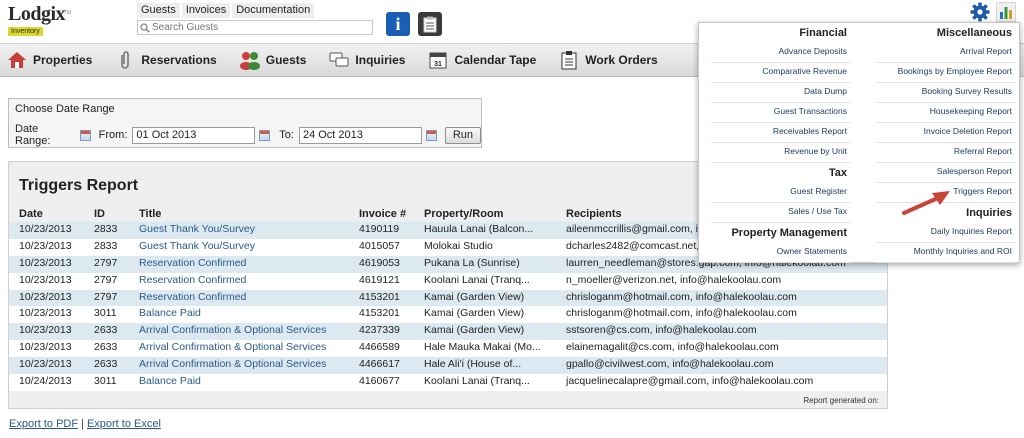 The image size is (1024, 438). I want to click on info-icon: i, so click(398, 24).